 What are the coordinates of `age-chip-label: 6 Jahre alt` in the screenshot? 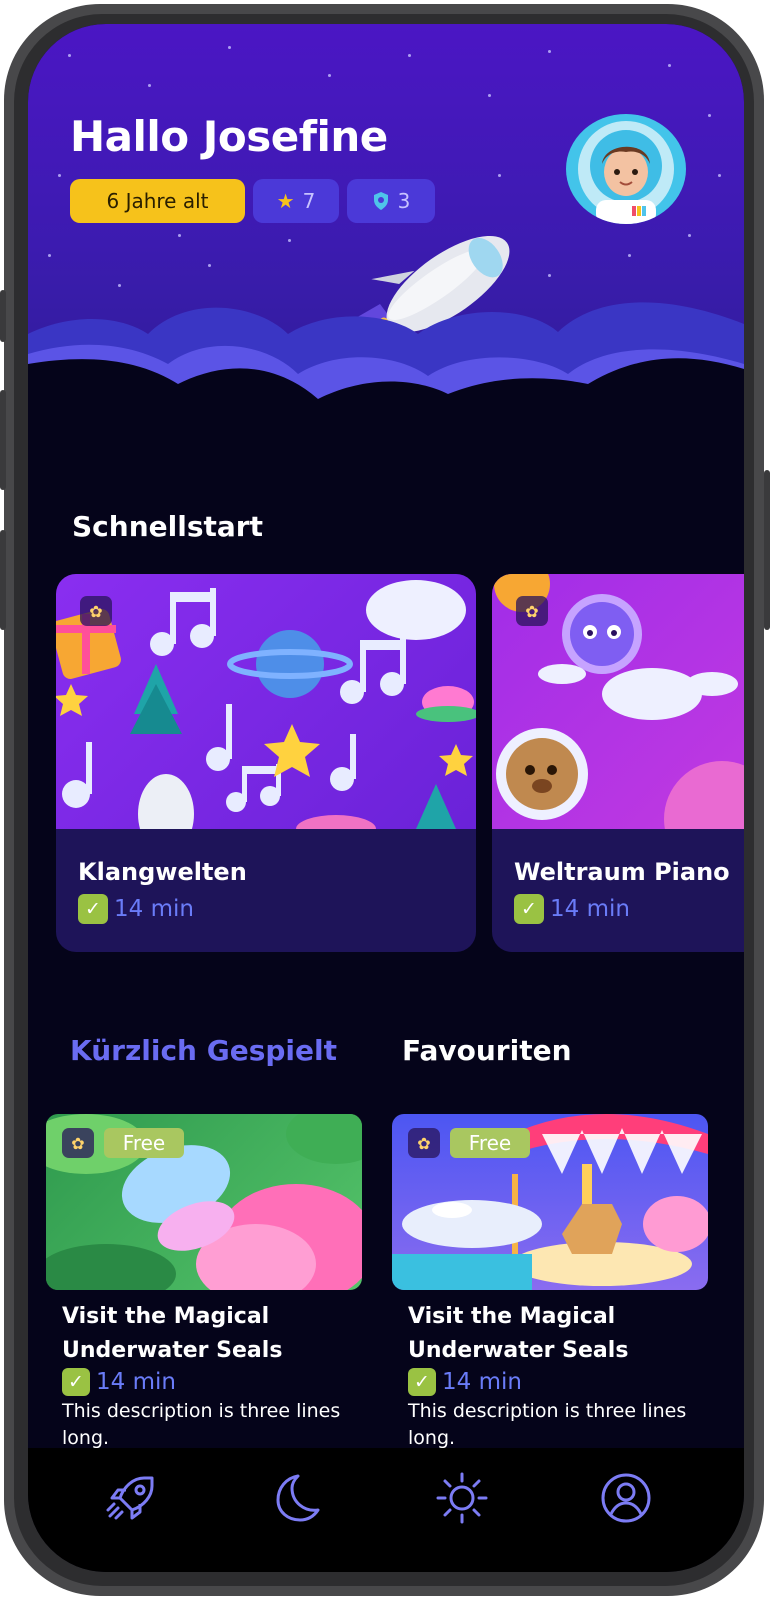 It's located at (157, 201).